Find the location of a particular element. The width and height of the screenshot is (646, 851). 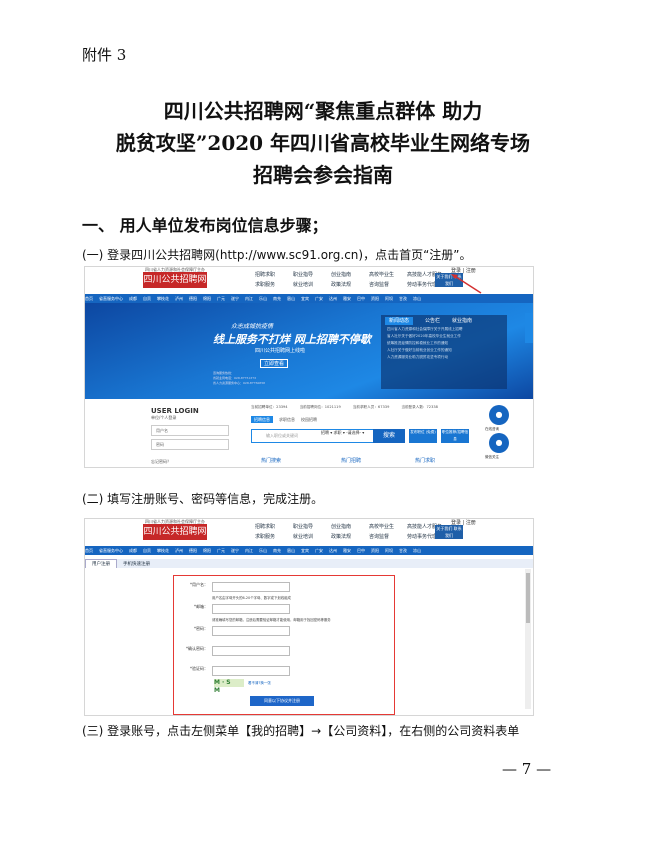

forgot-password-link: 忘记密码？ is located at coordinates (161, 462).